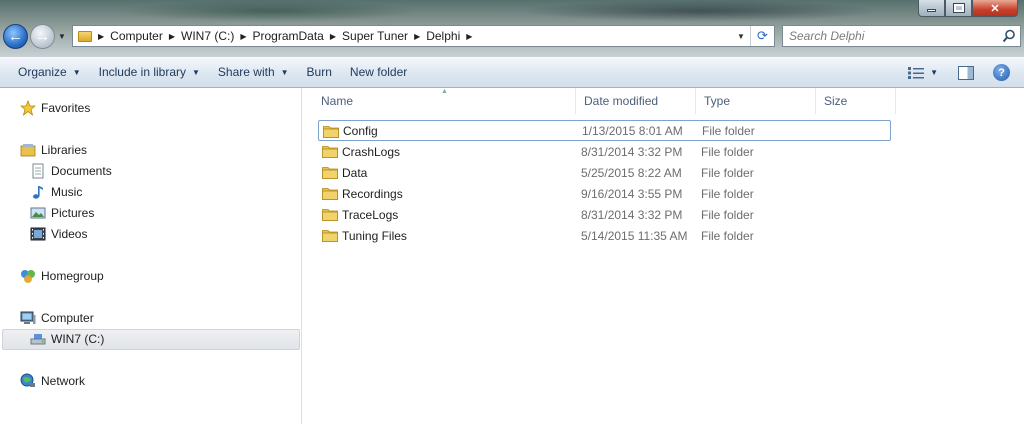  What do you see at coordinates (73, 213) in the screenshot?
I see `nav-item-label: Pictures` at bounding box center [73, 213].